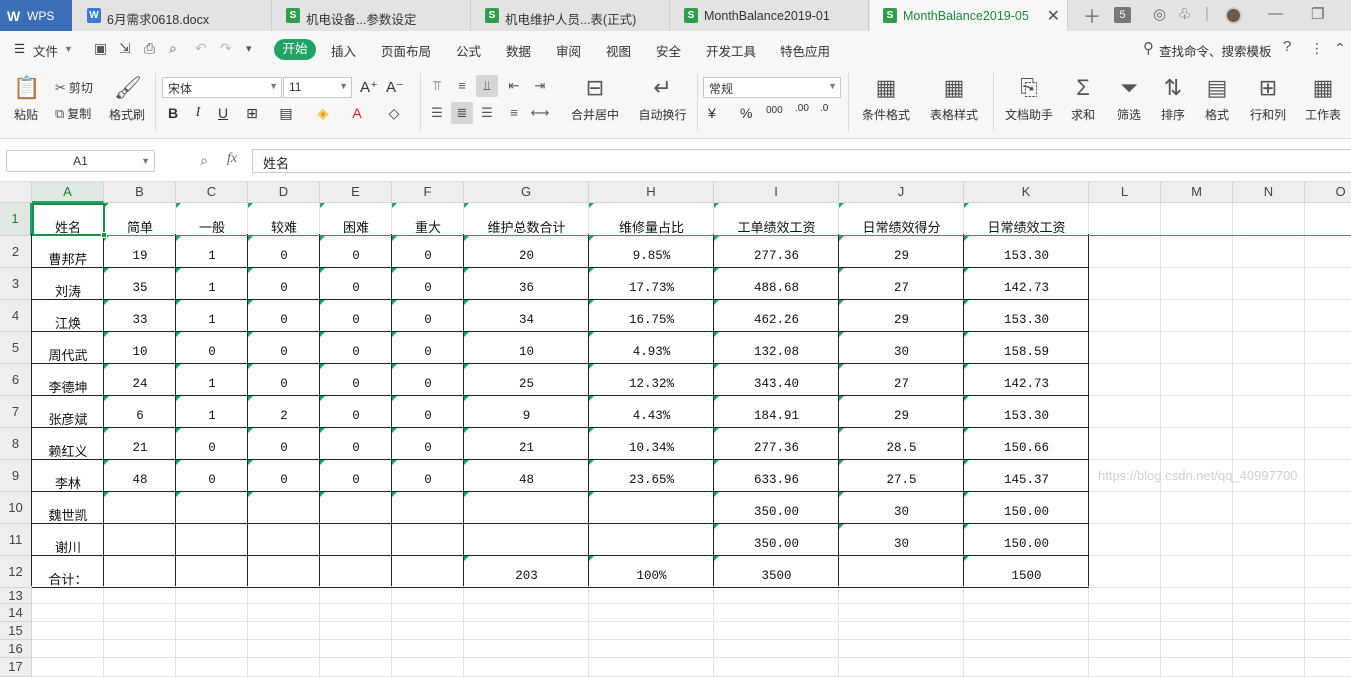 The width and height of the screenshot is (1351, 677). I want to click on row-header: 2, so click(16, 252).